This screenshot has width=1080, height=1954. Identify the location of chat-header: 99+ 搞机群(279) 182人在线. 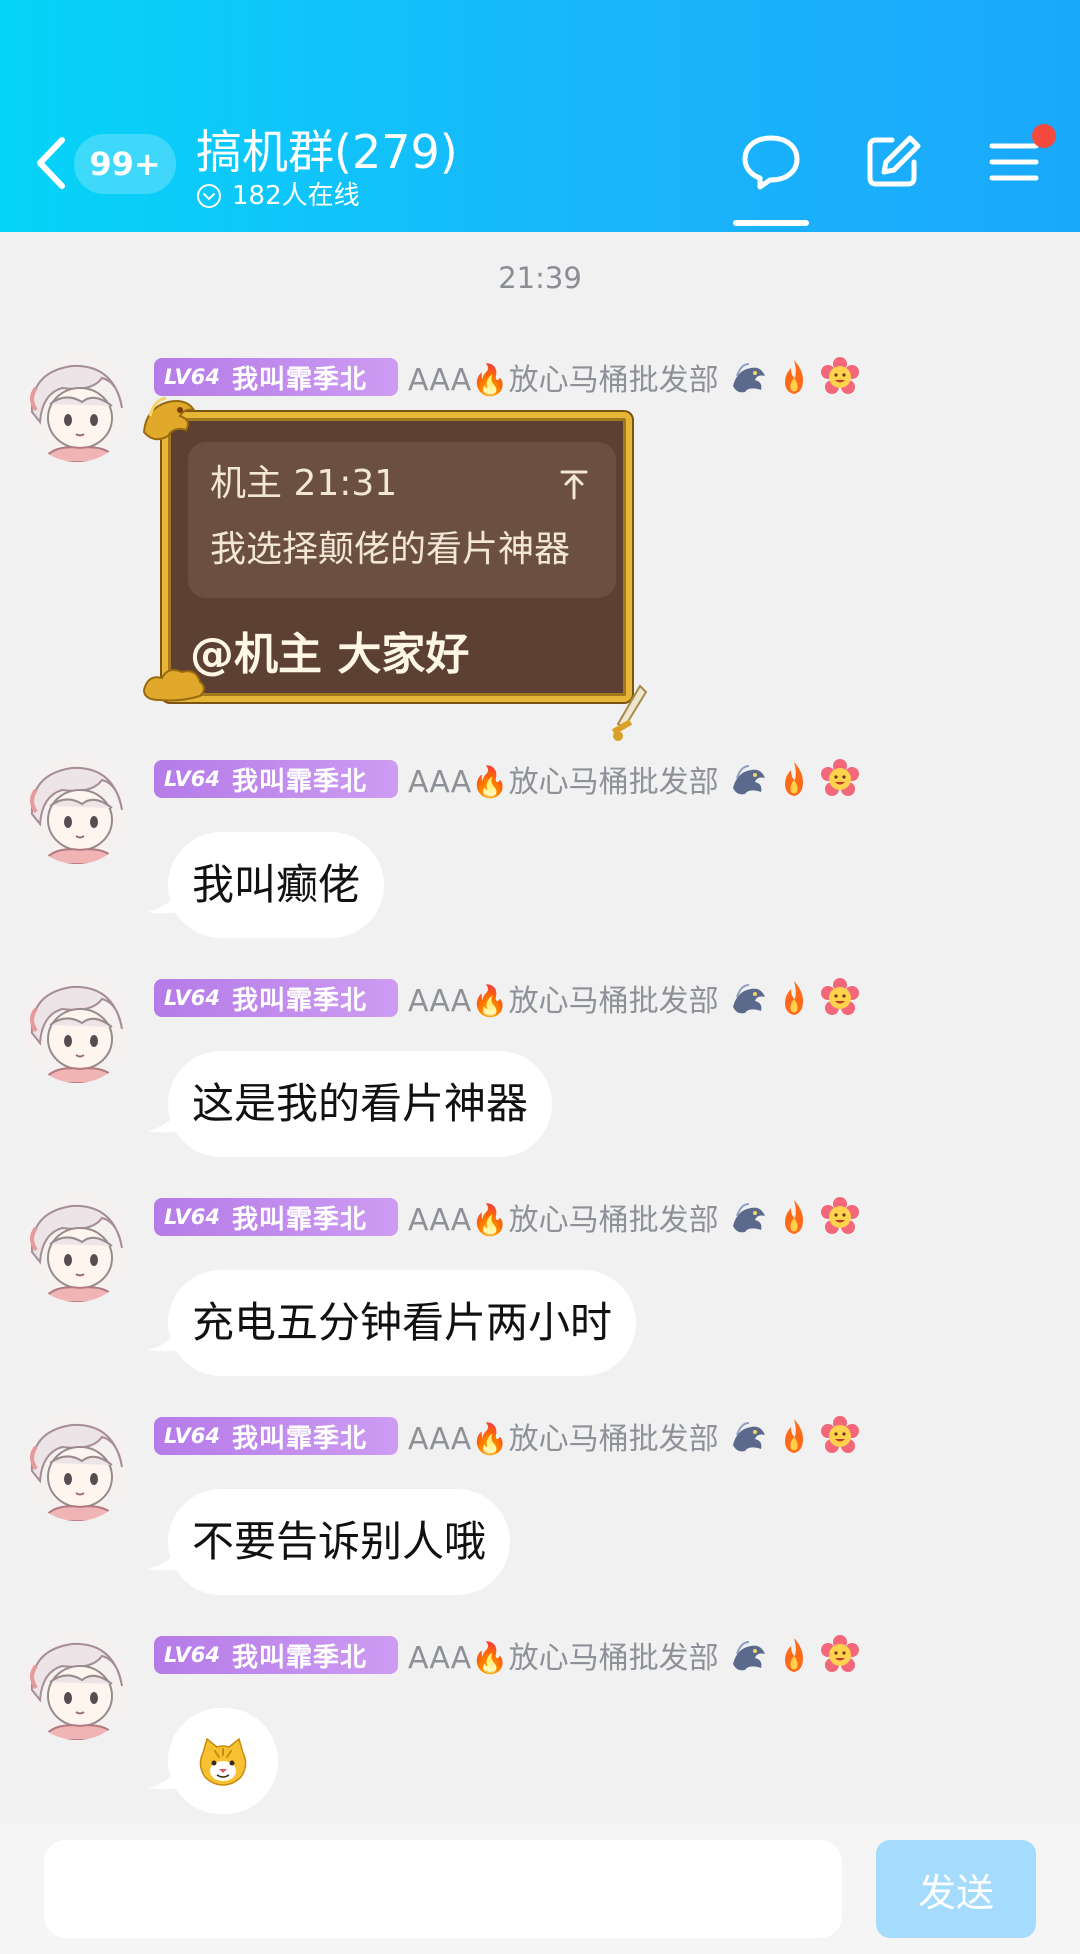
(540, 116).